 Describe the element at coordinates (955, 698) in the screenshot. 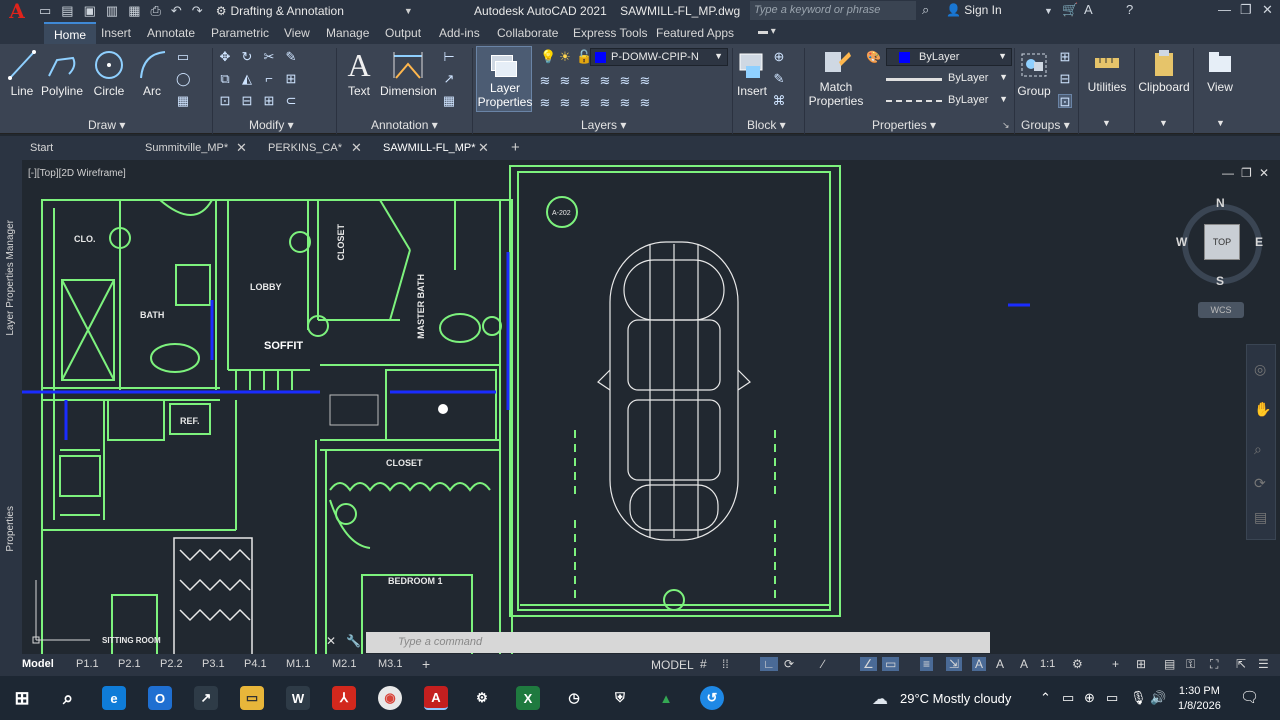

I see `weather-text: 29°C Mostly cloudy` at that location.